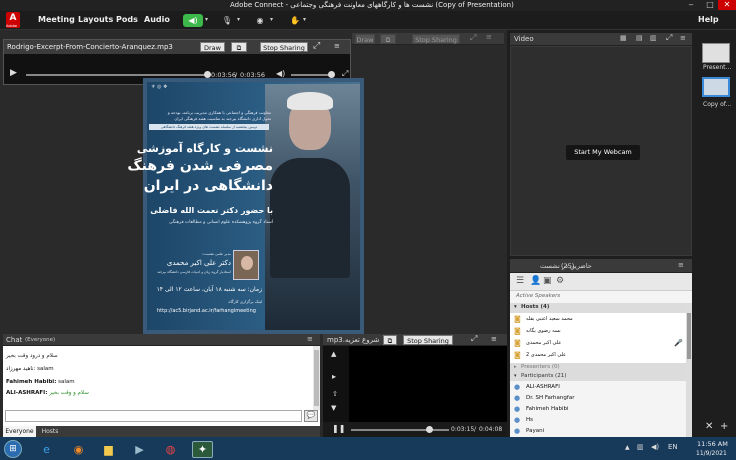 Image resolution: width=736 pixels, height=460 pixels. Describe the element at coordinates (284, 47) in the screenshot. I see `stop-sharing-button: Stop Sharing` at that location.